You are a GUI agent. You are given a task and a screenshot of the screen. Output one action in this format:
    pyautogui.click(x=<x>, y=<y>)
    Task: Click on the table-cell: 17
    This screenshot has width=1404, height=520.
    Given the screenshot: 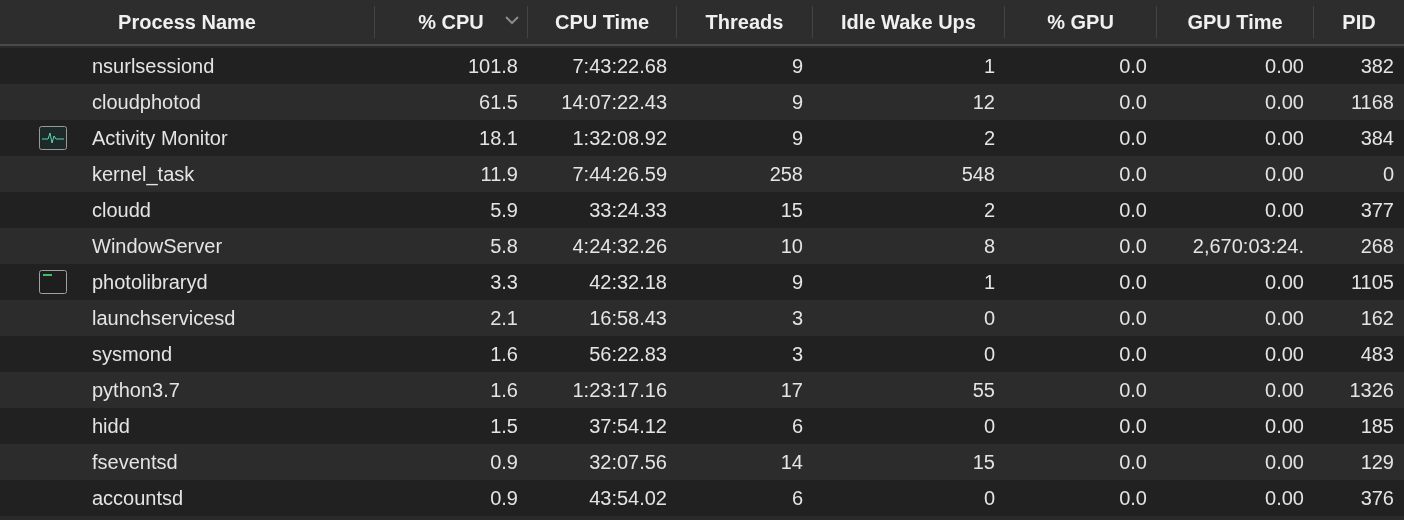 What is the action you would take?
    pyautogui.click(x=791, y=389)
    